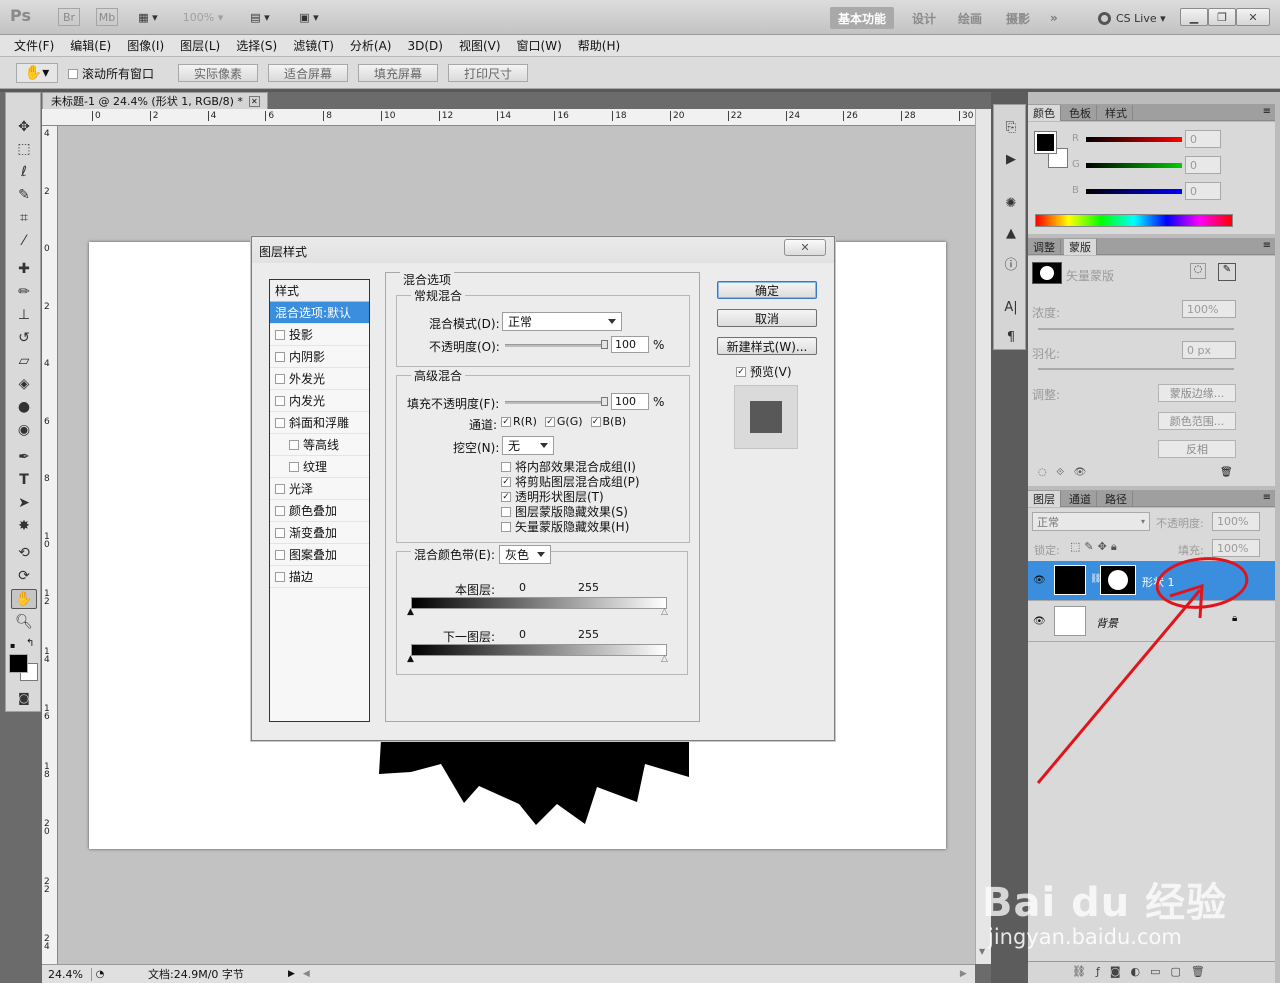 The height and width of the screenshot is (983, 1280). I want to click on brushes-panel-icon: ✺, so click(1011, 203).